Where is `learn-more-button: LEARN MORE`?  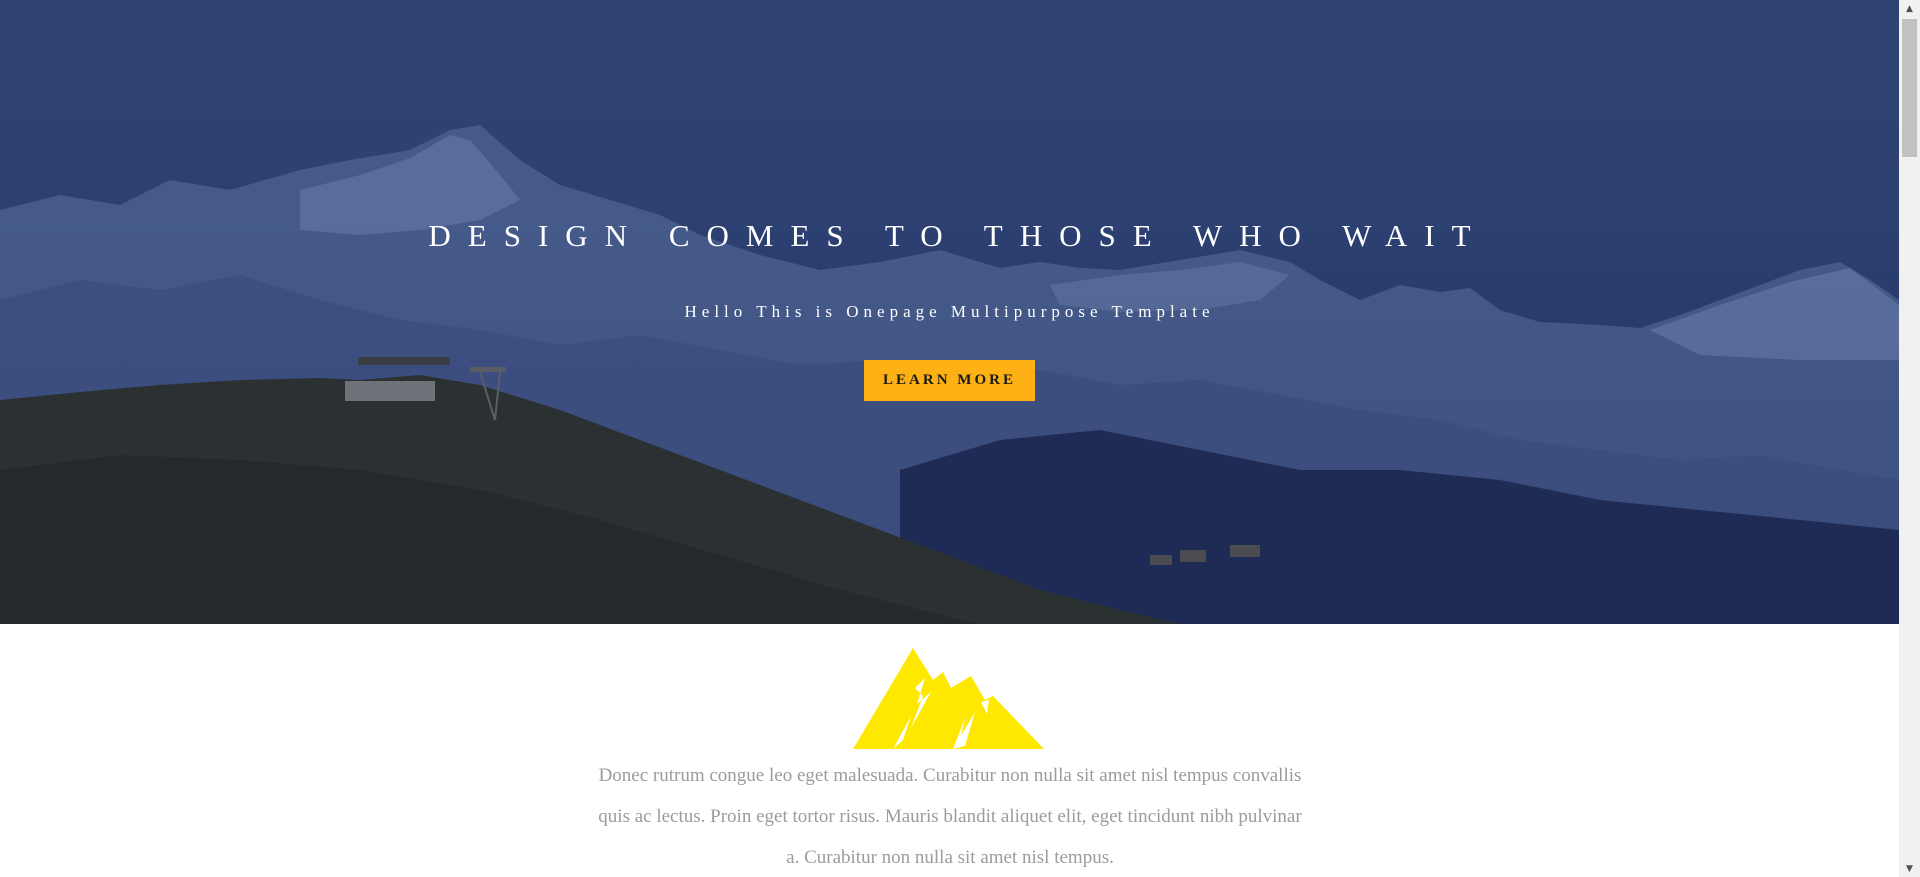
learn-more-button: LEARN MORE is located at coordinates (949, 380).